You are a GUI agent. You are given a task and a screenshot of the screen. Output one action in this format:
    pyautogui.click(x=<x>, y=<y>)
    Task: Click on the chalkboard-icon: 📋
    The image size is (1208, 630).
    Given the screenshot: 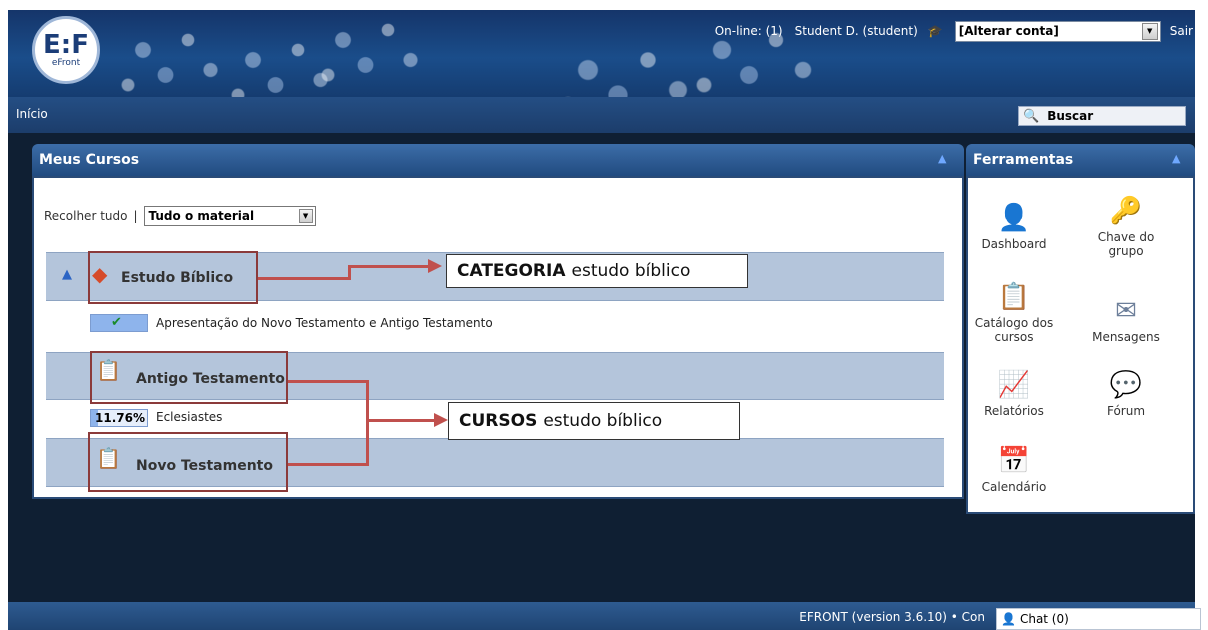 What is the action you would take?
    pyautogui.click(x=1014, y=297)
    